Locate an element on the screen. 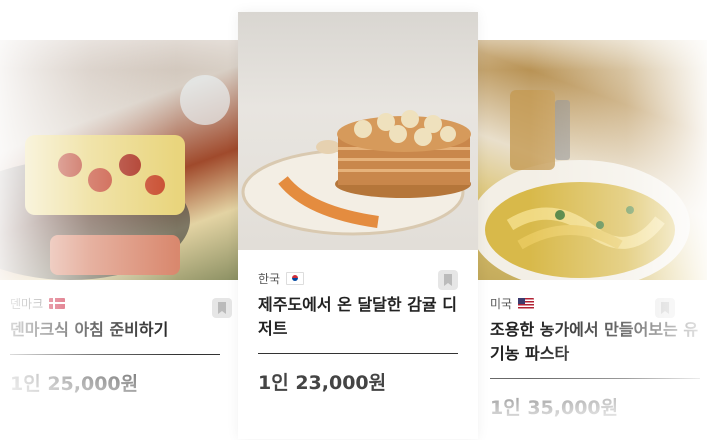  usa-flag-icon is located at coordinates (526, 303).